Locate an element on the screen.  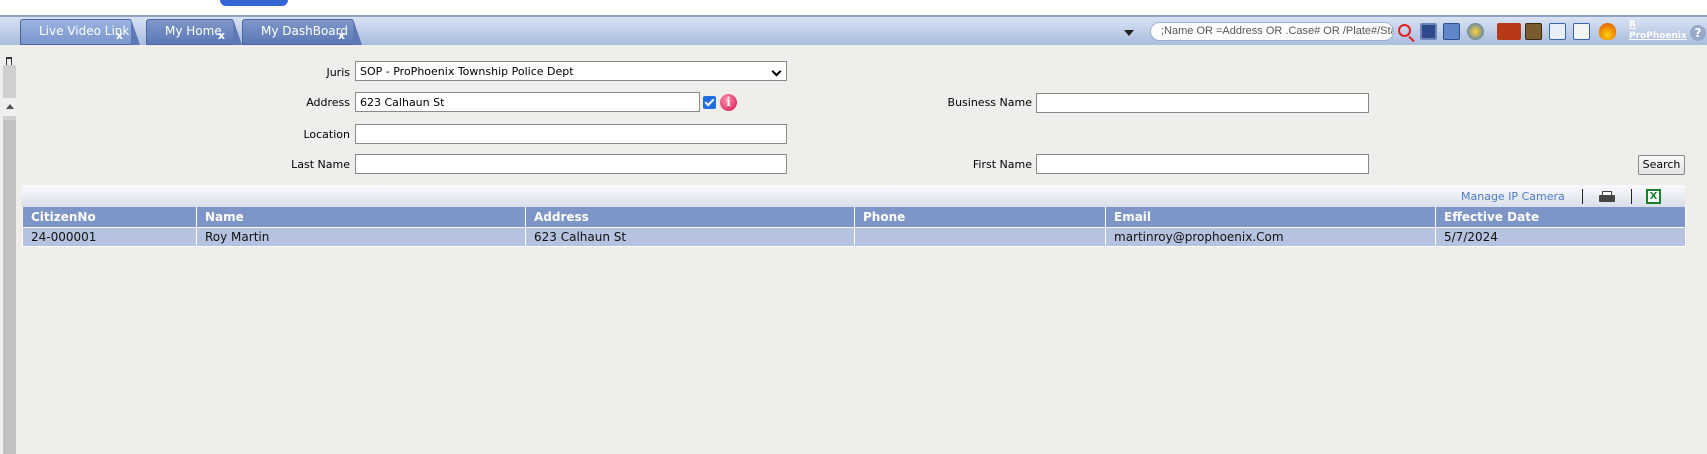
mail-icon is located at coordinates (1509, 31).